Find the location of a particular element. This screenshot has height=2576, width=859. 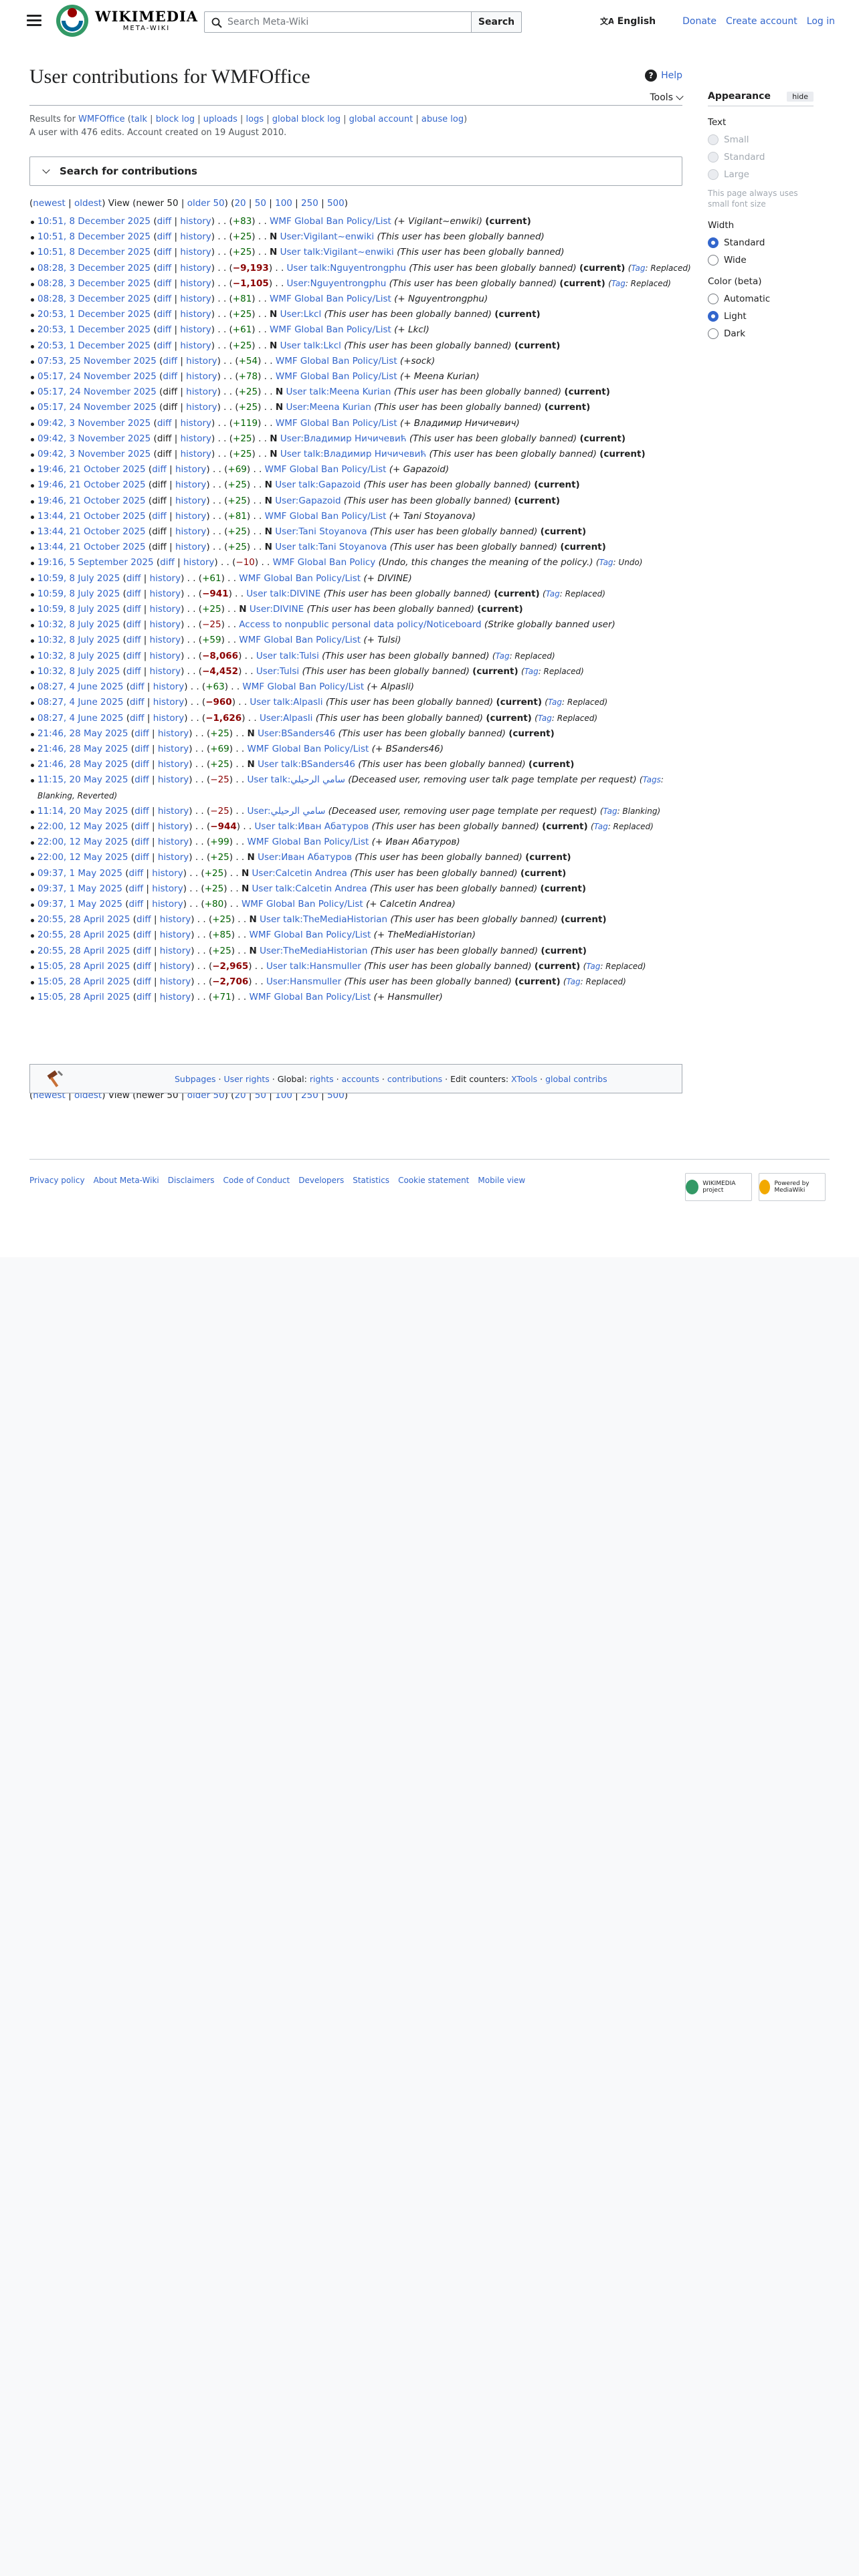

oldest-link: oldest is located at coordinates (88, 204).